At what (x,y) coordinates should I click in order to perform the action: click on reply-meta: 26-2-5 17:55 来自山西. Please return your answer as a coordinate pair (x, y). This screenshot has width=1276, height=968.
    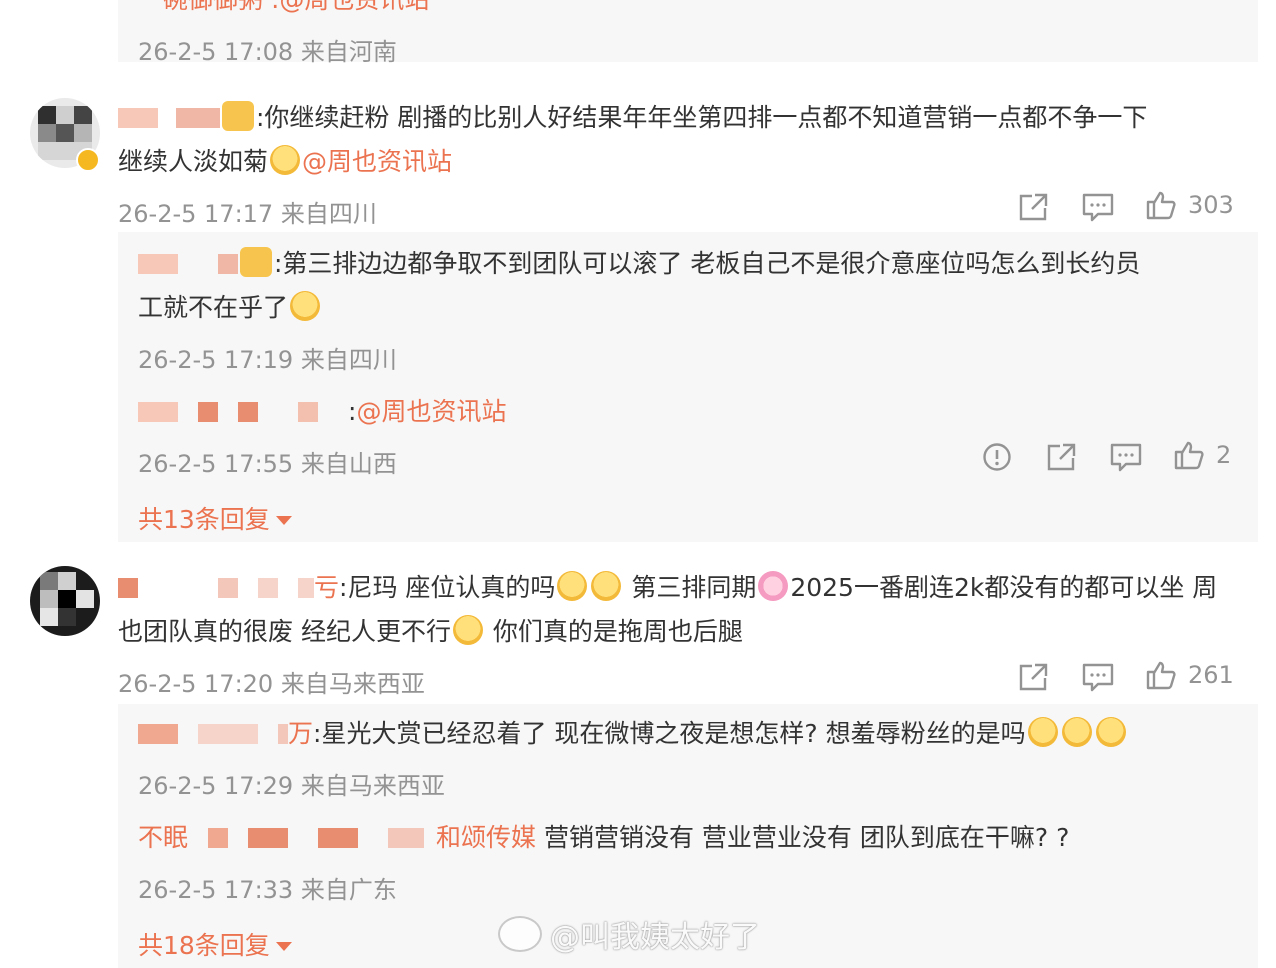
    Looking at the image, I should click on (267, 464).